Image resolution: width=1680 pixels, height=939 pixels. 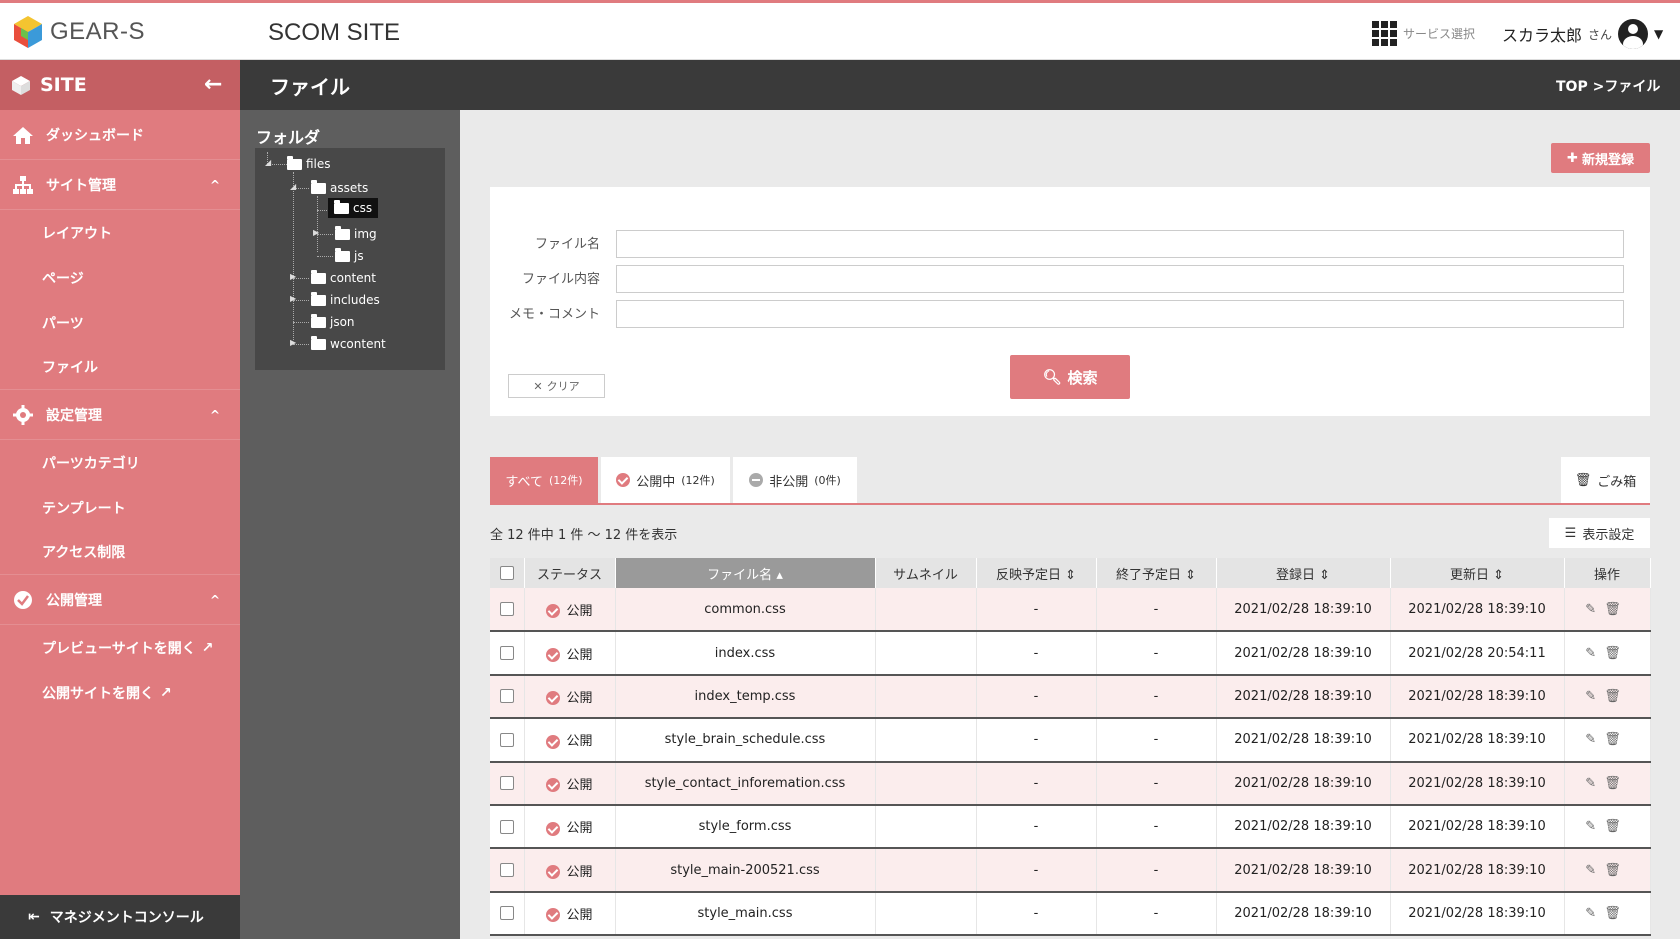 What do you see at coordinates (553, 698) in the screenshot?
I see `check-circle-icon` at bounding box center [553, 698].